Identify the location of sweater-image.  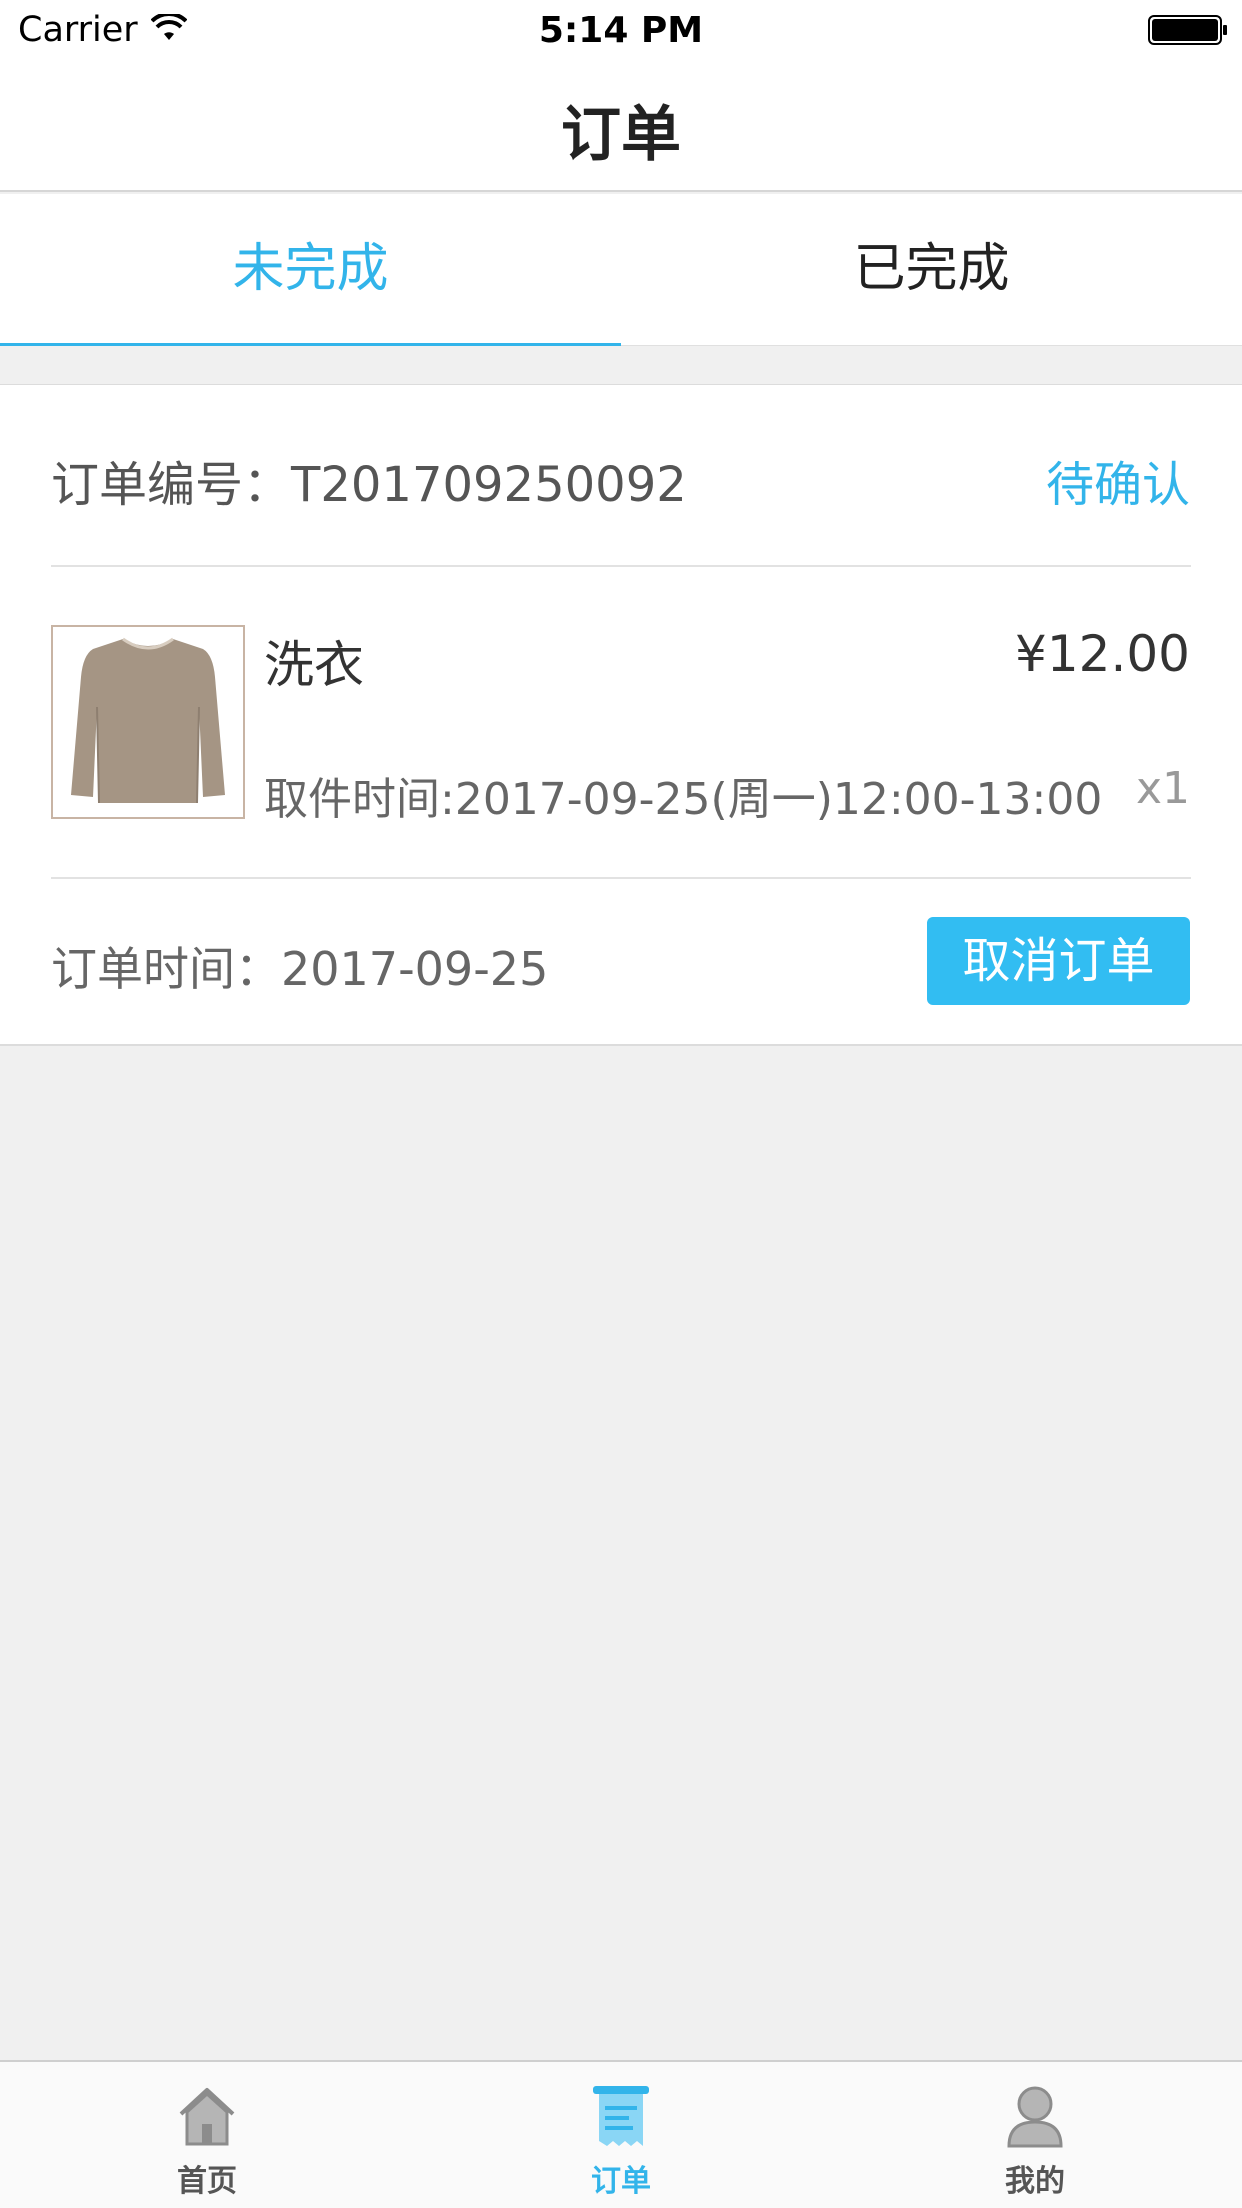
(148, 722).